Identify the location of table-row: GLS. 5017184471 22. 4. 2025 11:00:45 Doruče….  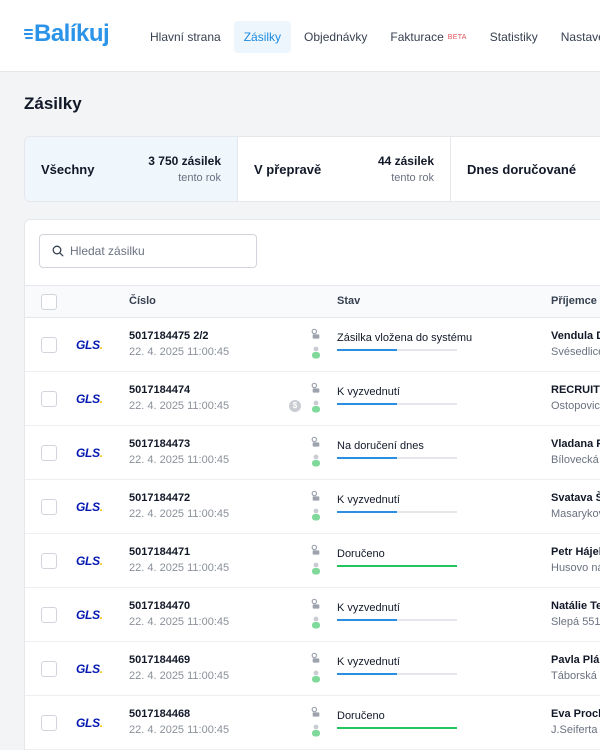
(312, 561).